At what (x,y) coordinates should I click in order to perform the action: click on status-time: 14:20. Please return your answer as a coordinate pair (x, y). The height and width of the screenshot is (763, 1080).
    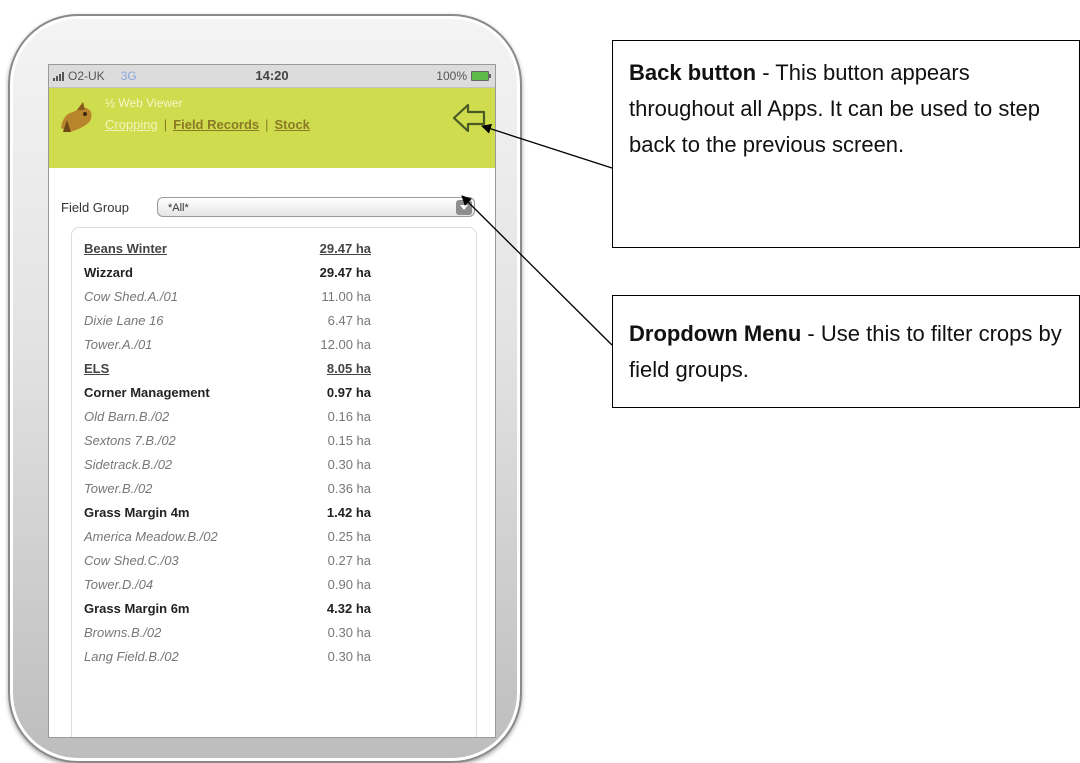
    Looking at the image, I should click on (272, 75).